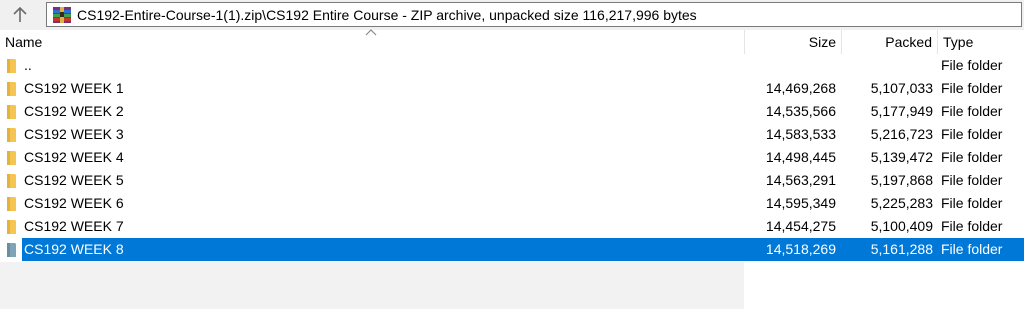 The height and width of the screenshot is (309, 1024). What do you see at coordinates (800, 134) in the screenshot?
I see `row-size: 14,583,533` at bounding box center [800, 134].